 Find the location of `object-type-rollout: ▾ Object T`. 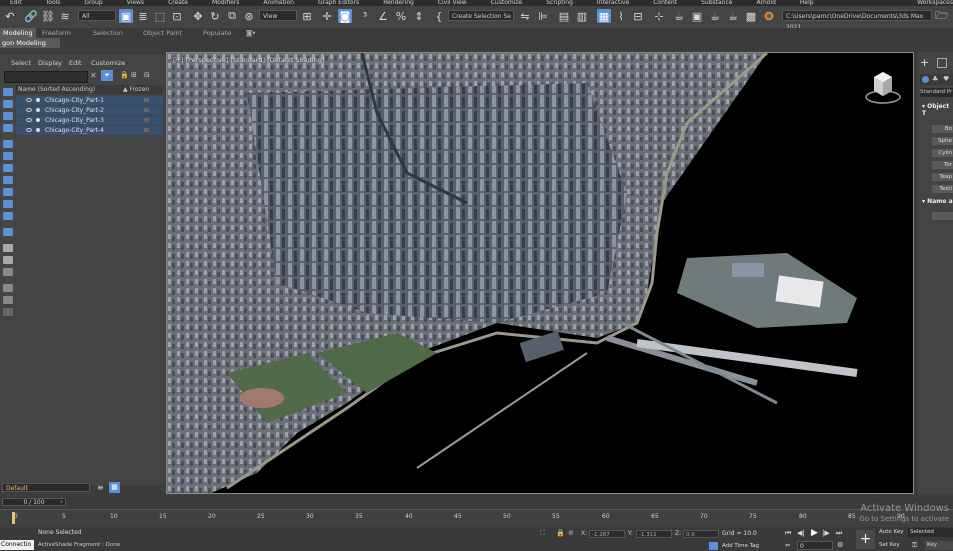

object-type-rollout: ▾ Object T is located at coordinates (937, 110).